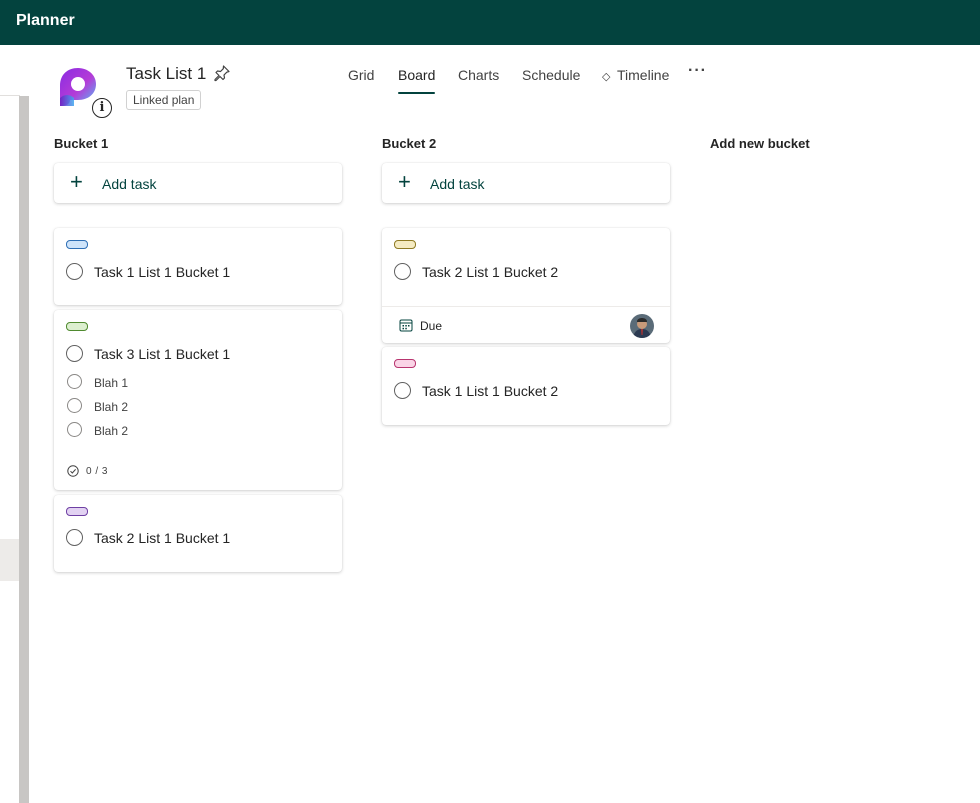  What do you see at coordinates (45, 21) in the screenshot?
I see `app-title: Planner` at bounding box center [45, 21].